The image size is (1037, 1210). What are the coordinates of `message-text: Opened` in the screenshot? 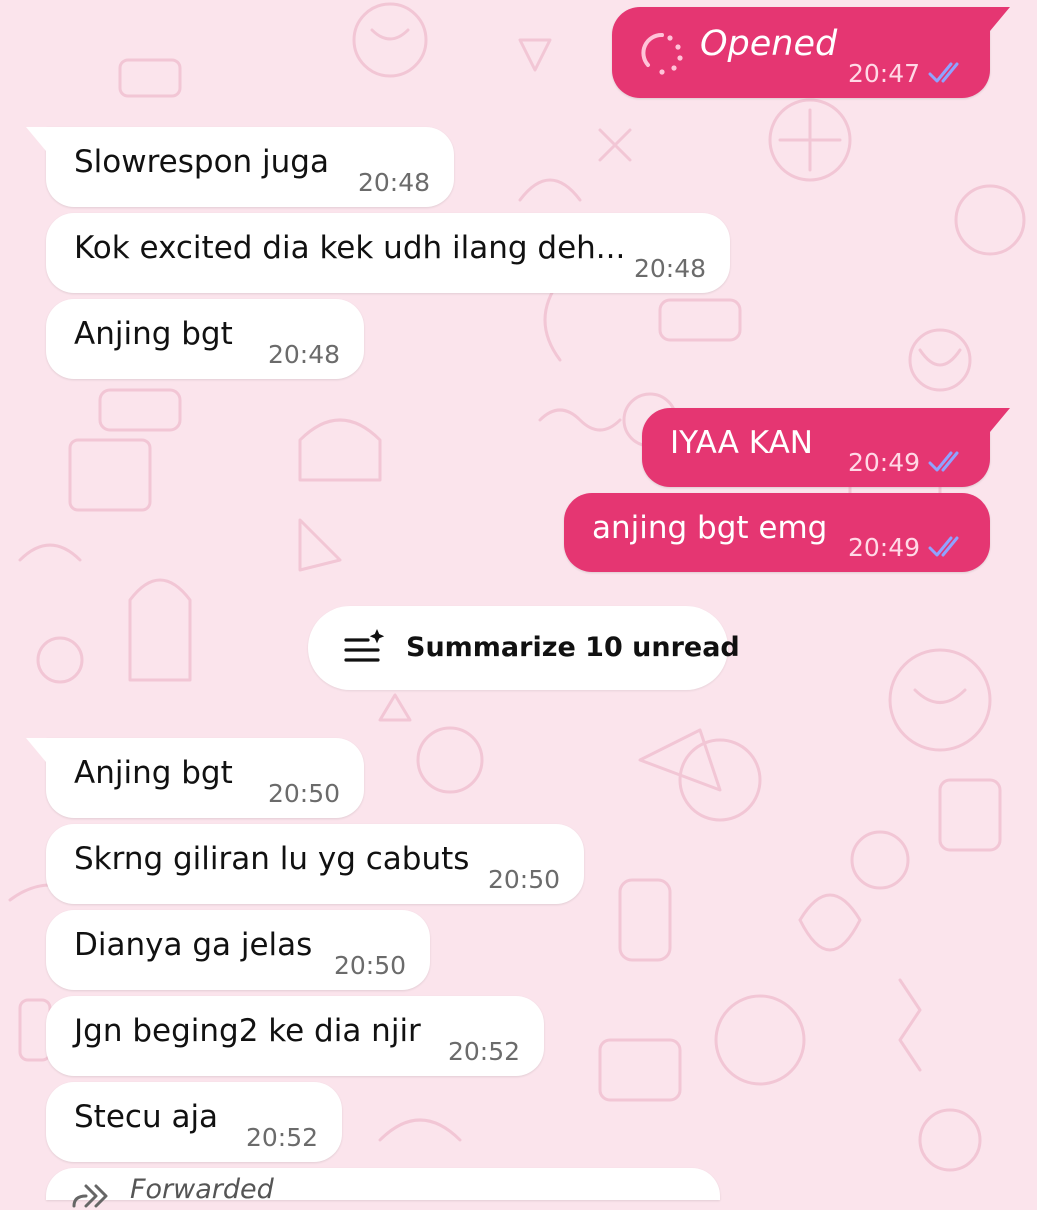 It's located at (769, 44).